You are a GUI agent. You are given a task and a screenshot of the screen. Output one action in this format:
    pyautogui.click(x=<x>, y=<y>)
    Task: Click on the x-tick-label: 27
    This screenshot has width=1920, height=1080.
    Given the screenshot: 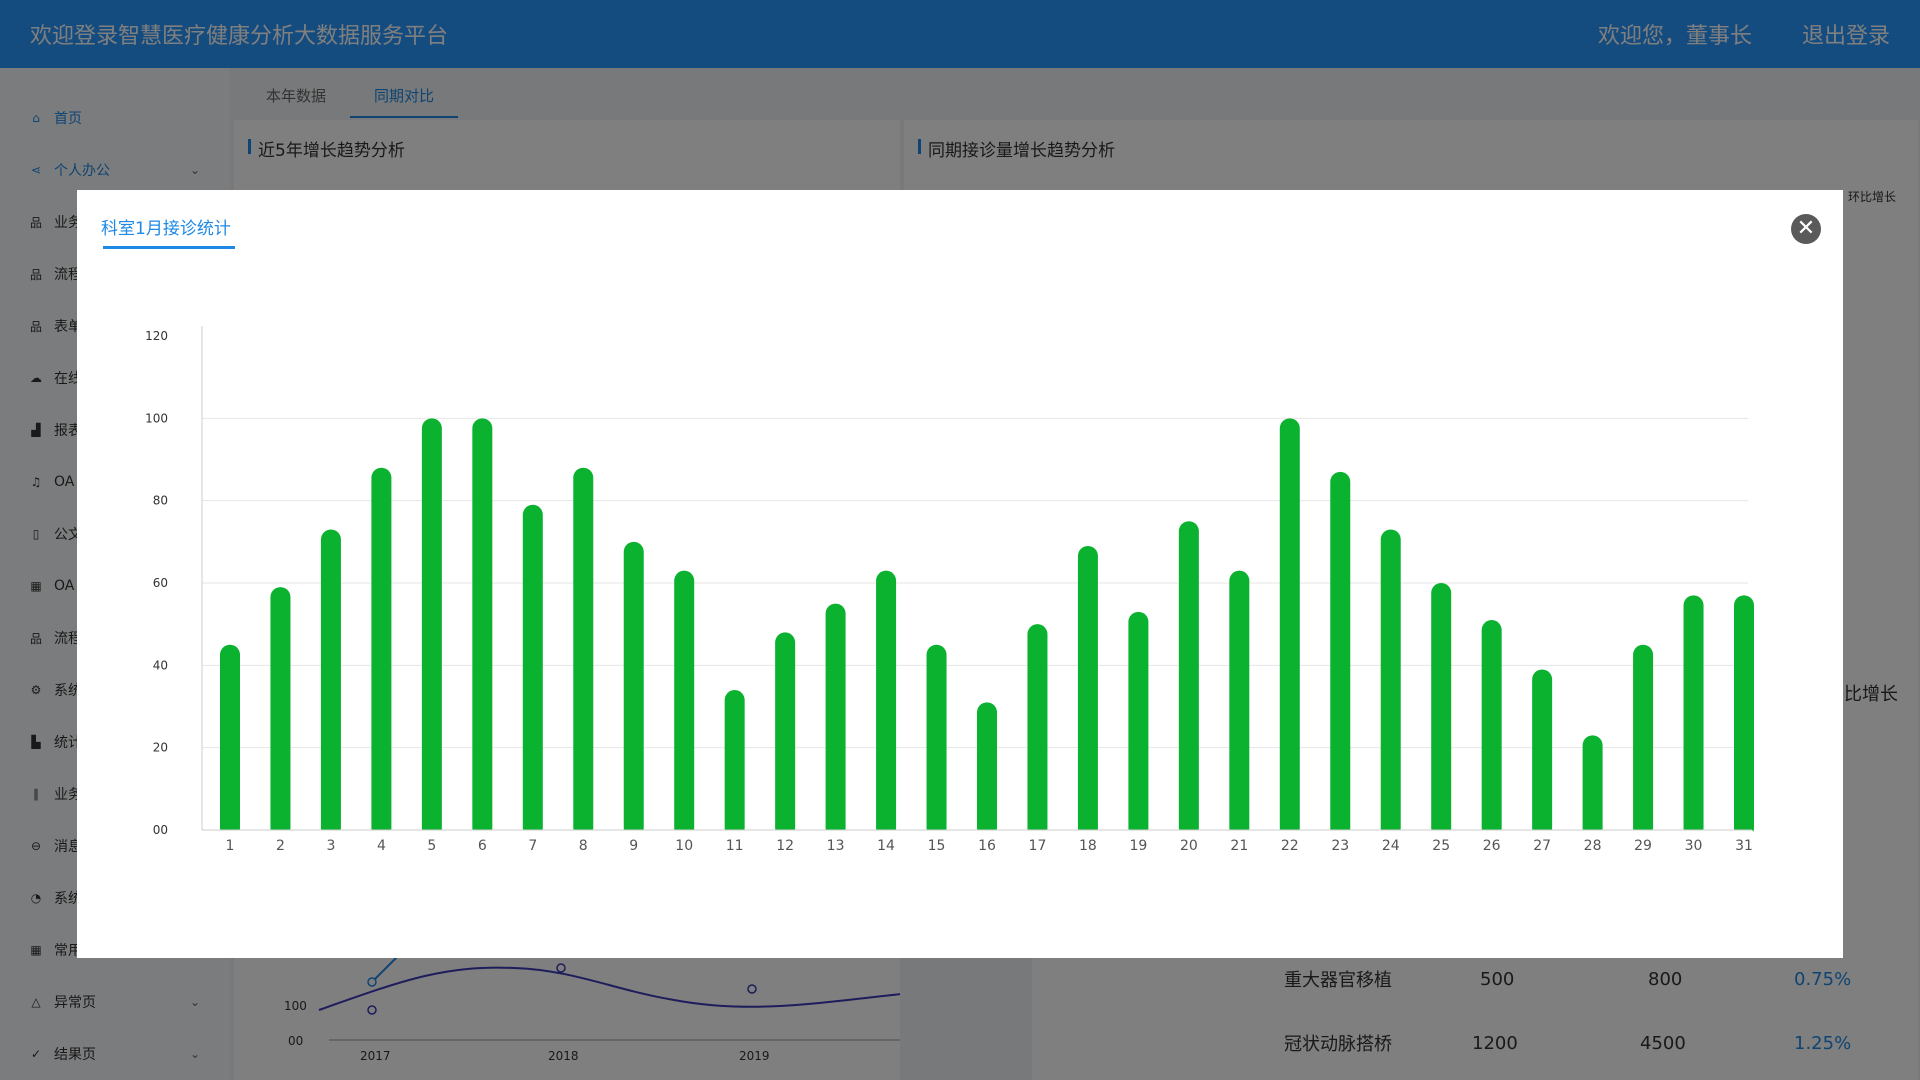 What is the action you would take?
    pyautogui.click(x=1542, y=846)
    